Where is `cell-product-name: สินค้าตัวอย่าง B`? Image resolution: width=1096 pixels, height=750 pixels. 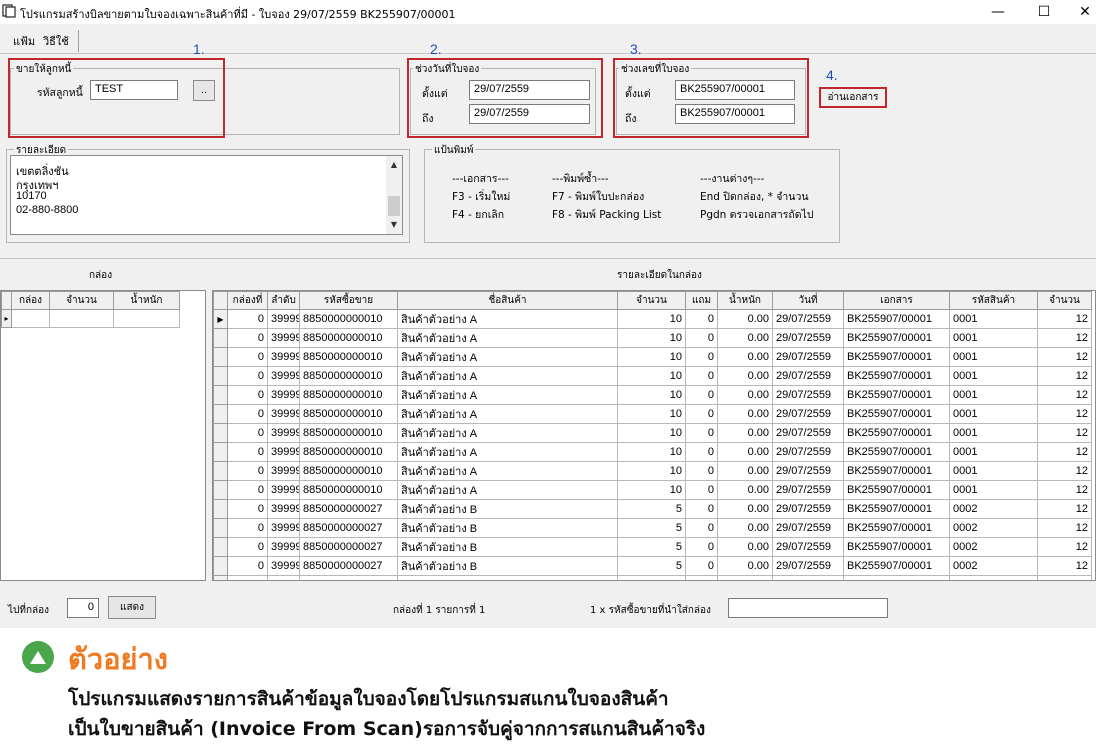 cell-product-name: สินค้าตัวอย่าง B is located at coordinates (507, 547).